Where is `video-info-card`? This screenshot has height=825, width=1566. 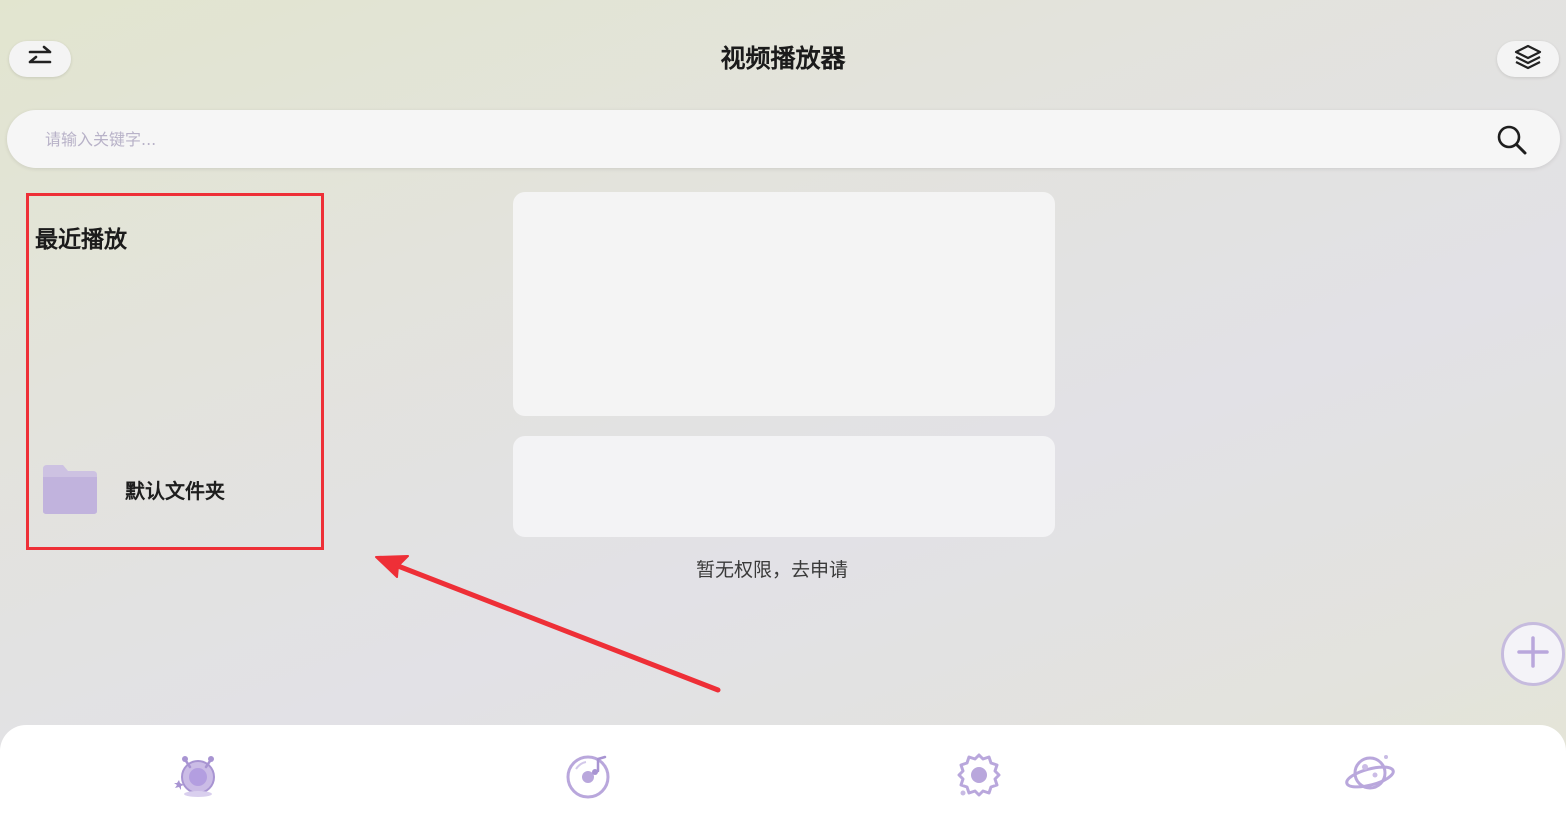
video-info-card is located at coordinates (784, 486).